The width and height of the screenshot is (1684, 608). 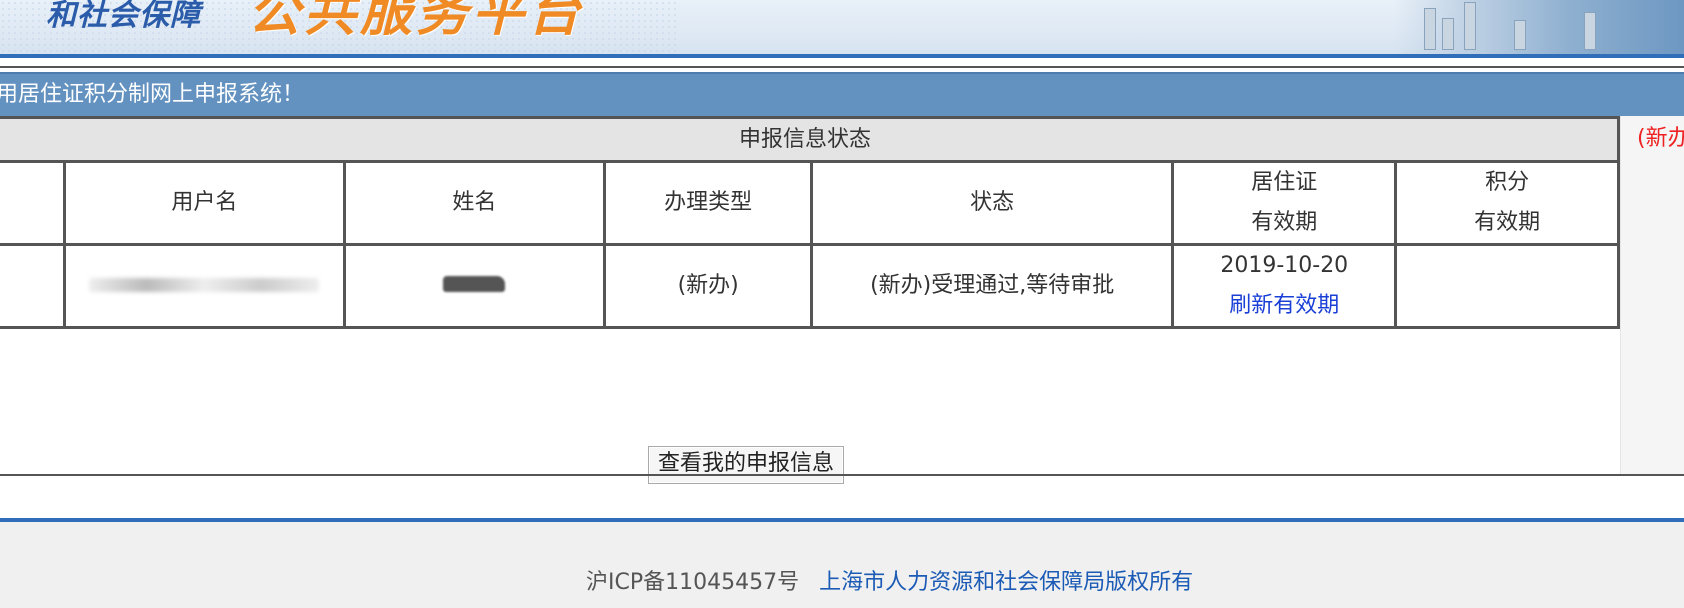 What do you see at coordinates (1507, 286) in the screenshot?
I see `cell-points-validity` at bounding box center [1507, 286].